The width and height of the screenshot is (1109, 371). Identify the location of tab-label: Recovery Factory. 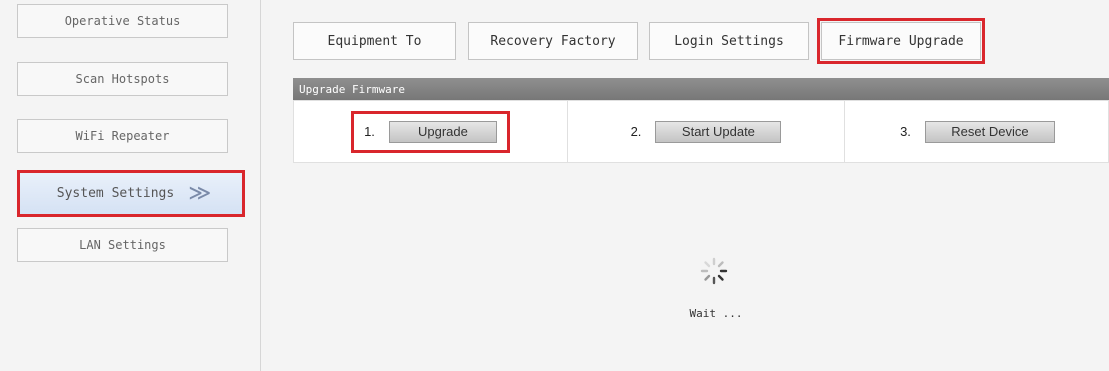
(553, 41).